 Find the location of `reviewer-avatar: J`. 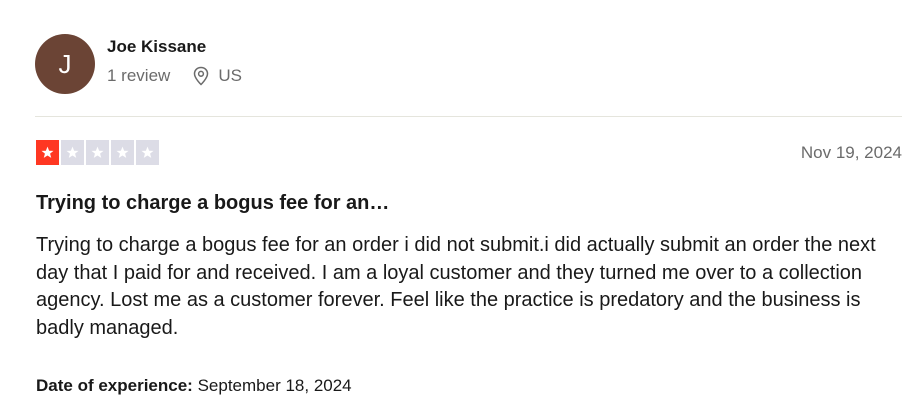

reviewer-avatar: J is located at coordinates (65, 64).